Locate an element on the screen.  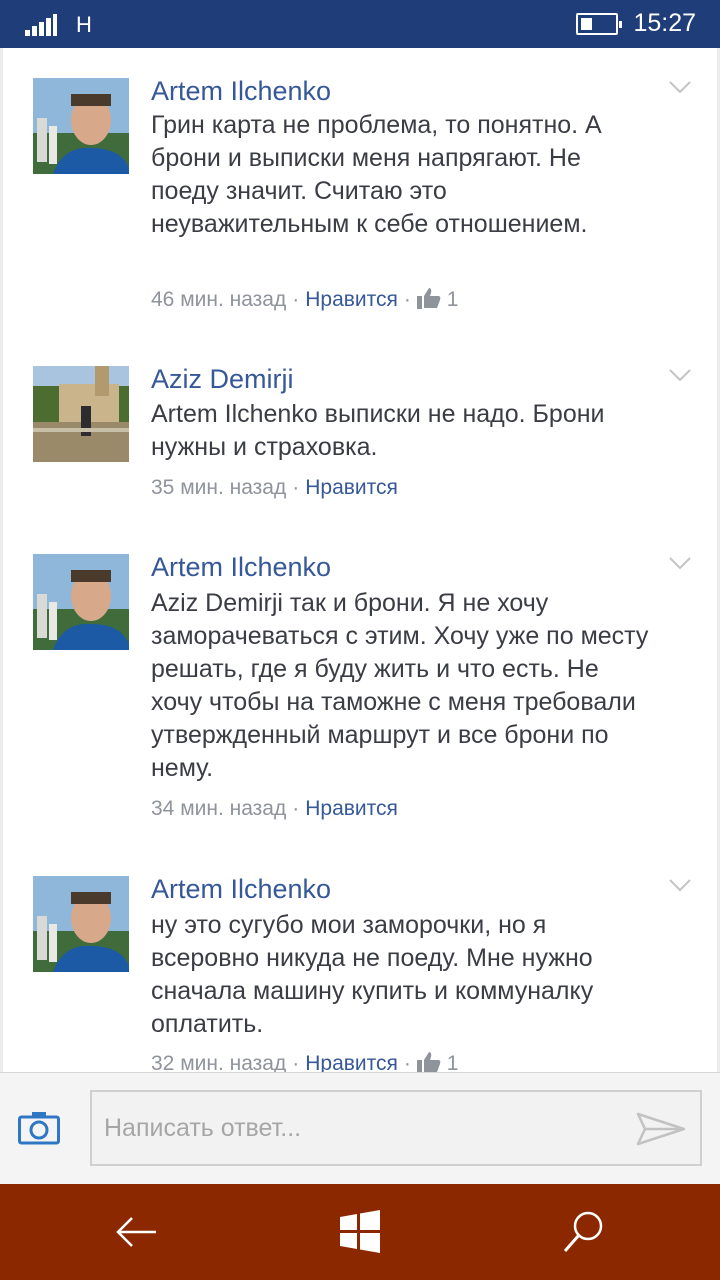
windows-icon is located at coordinates (360, 1232).